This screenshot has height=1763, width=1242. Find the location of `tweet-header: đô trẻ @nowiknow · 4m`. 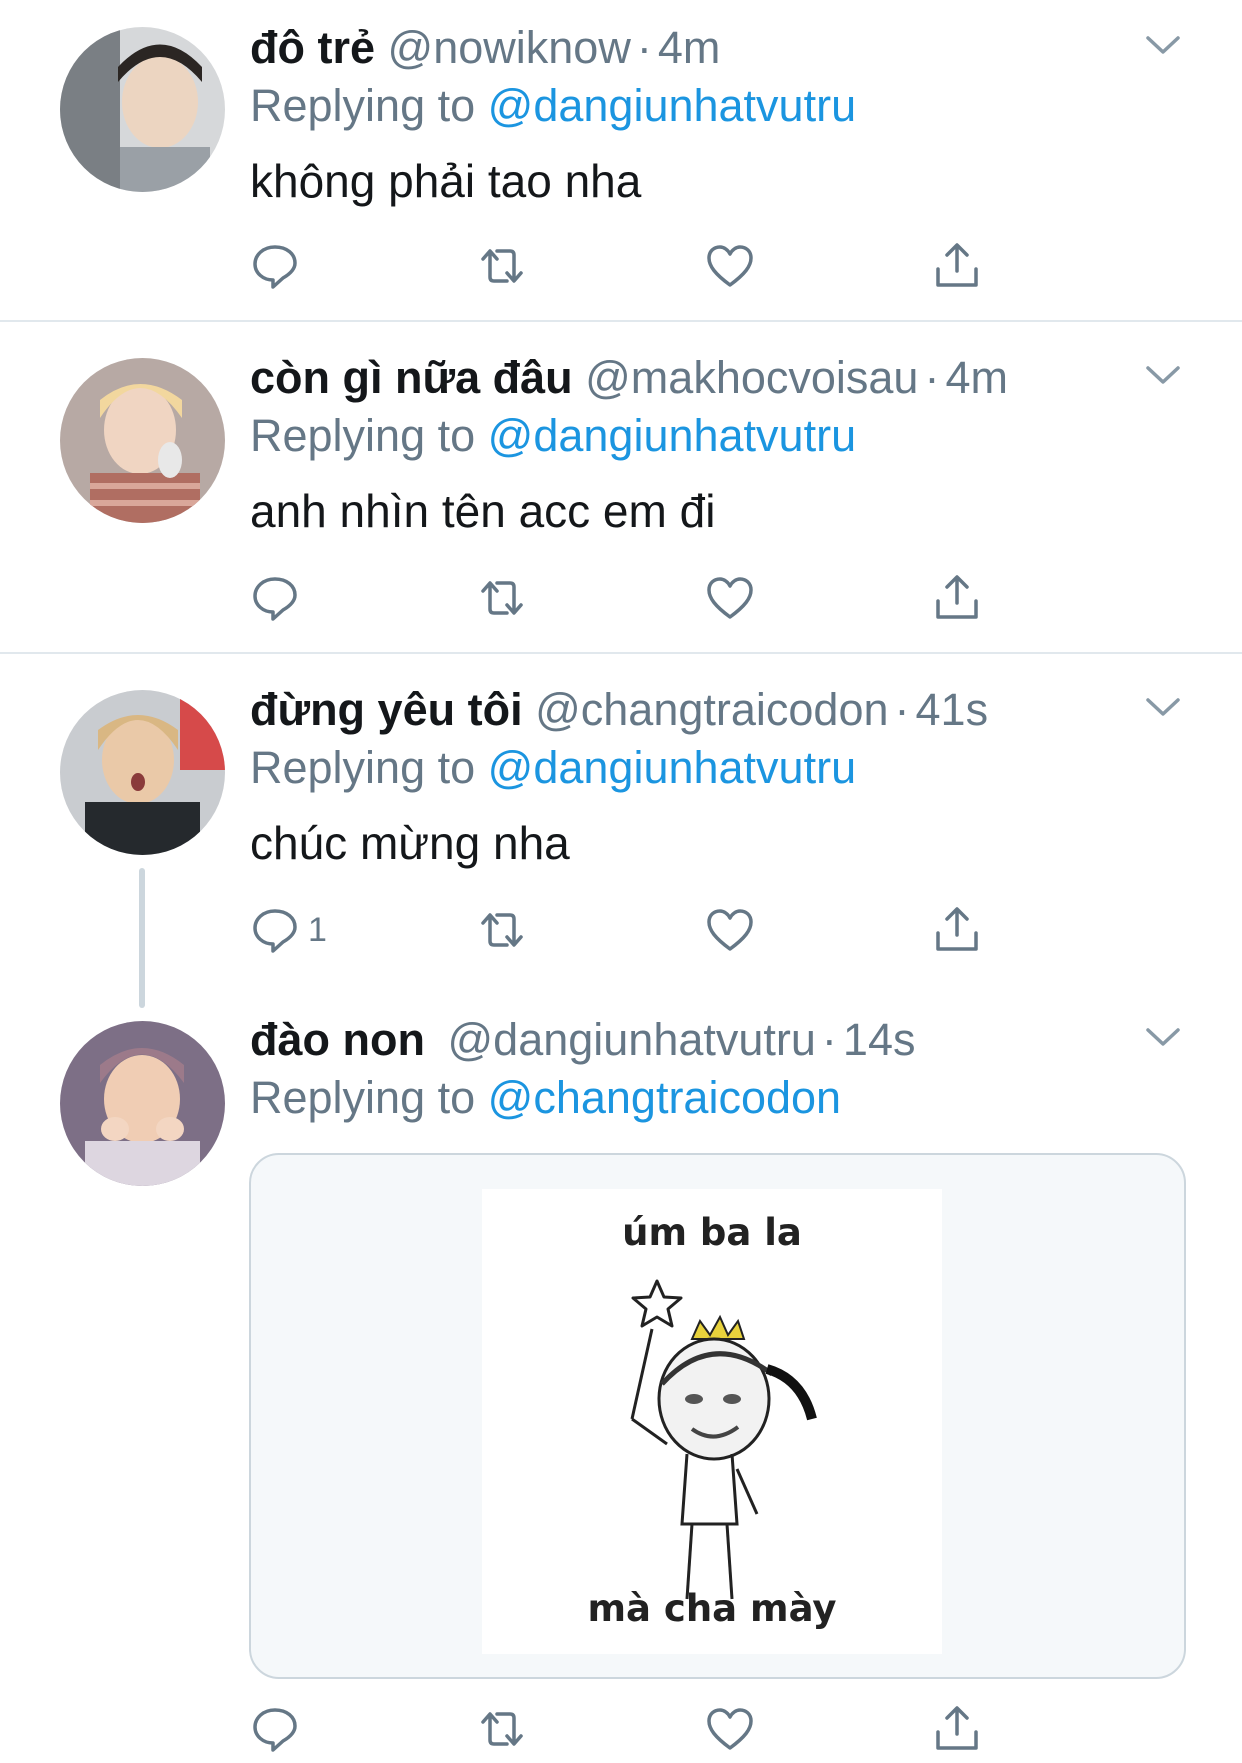

tweet-header: đô trẻ @nowiknow · 4m is located at coordinates (485, 48).